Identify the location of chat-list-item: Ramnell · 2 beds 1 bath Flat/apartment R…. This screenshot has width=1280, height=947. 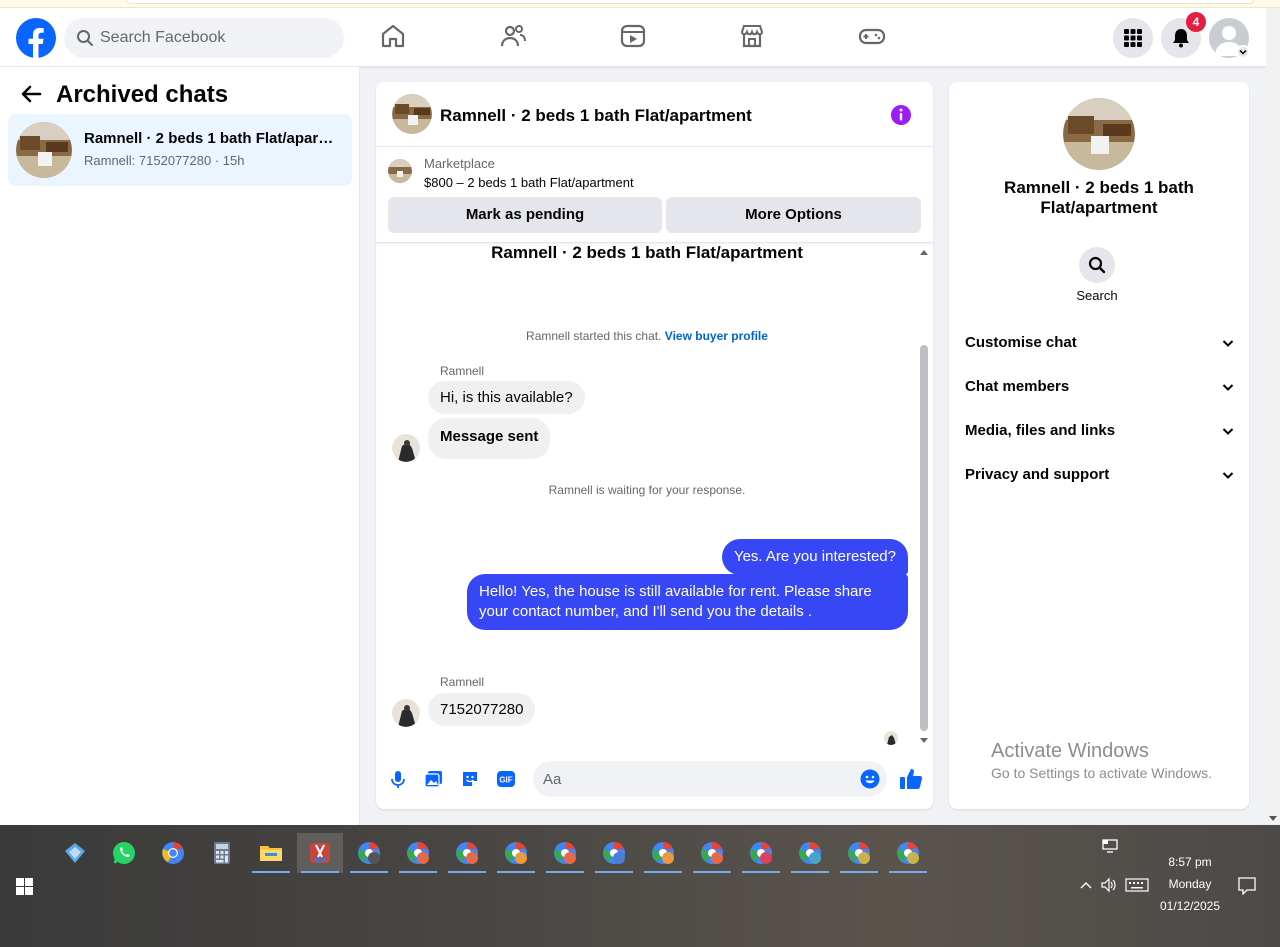
(180, 150).